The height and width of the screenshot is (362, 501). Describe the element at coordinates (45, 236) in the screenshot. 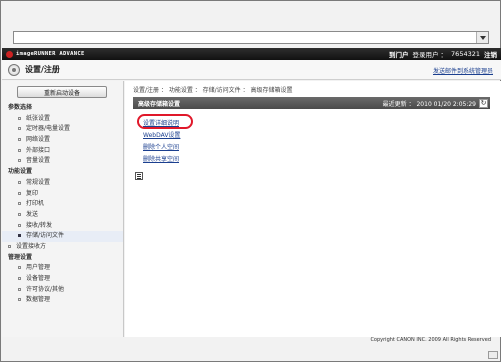

I see `sidebar-item-label: 存储/访问文件` at that location.